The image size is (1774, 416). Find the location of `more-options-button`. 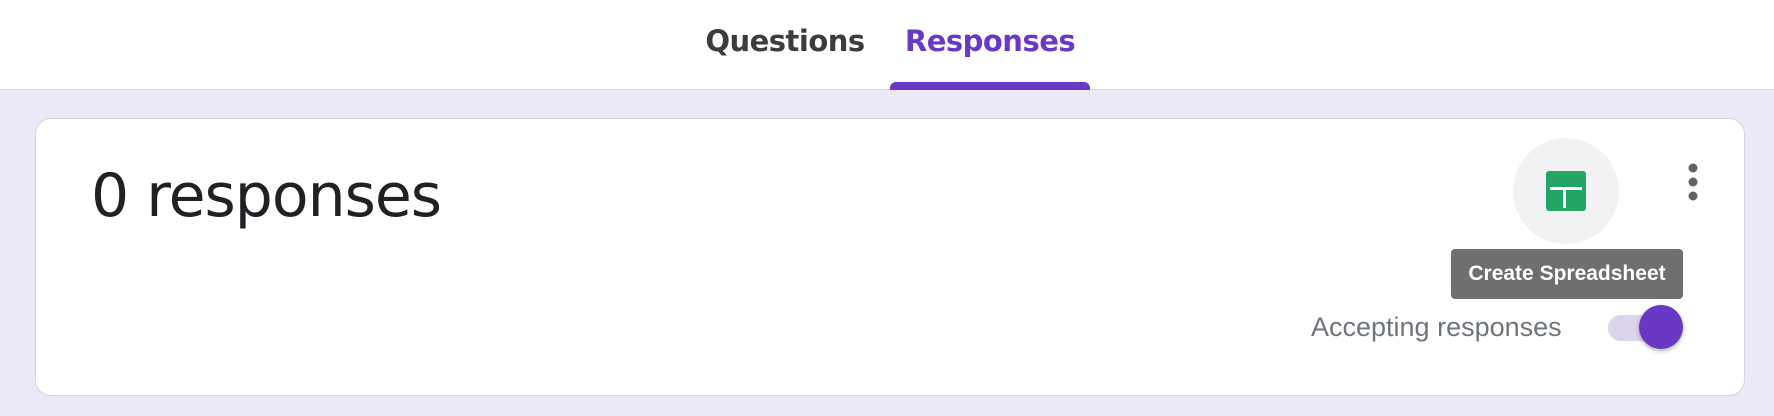

more-options-button is located at coordinates (1693, 182).